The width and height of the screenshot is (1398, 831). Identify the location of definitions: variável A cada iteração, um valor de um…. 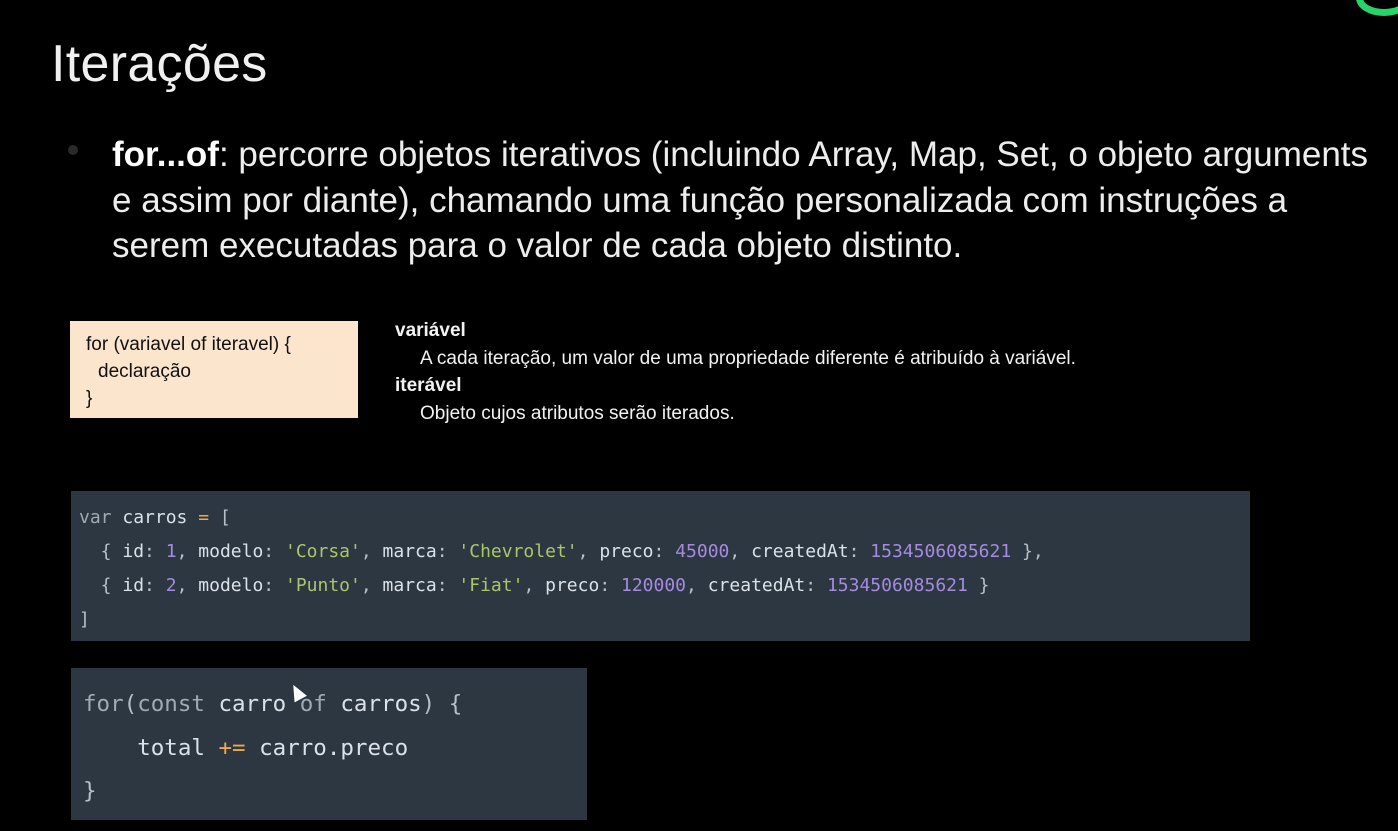
(735, 372).